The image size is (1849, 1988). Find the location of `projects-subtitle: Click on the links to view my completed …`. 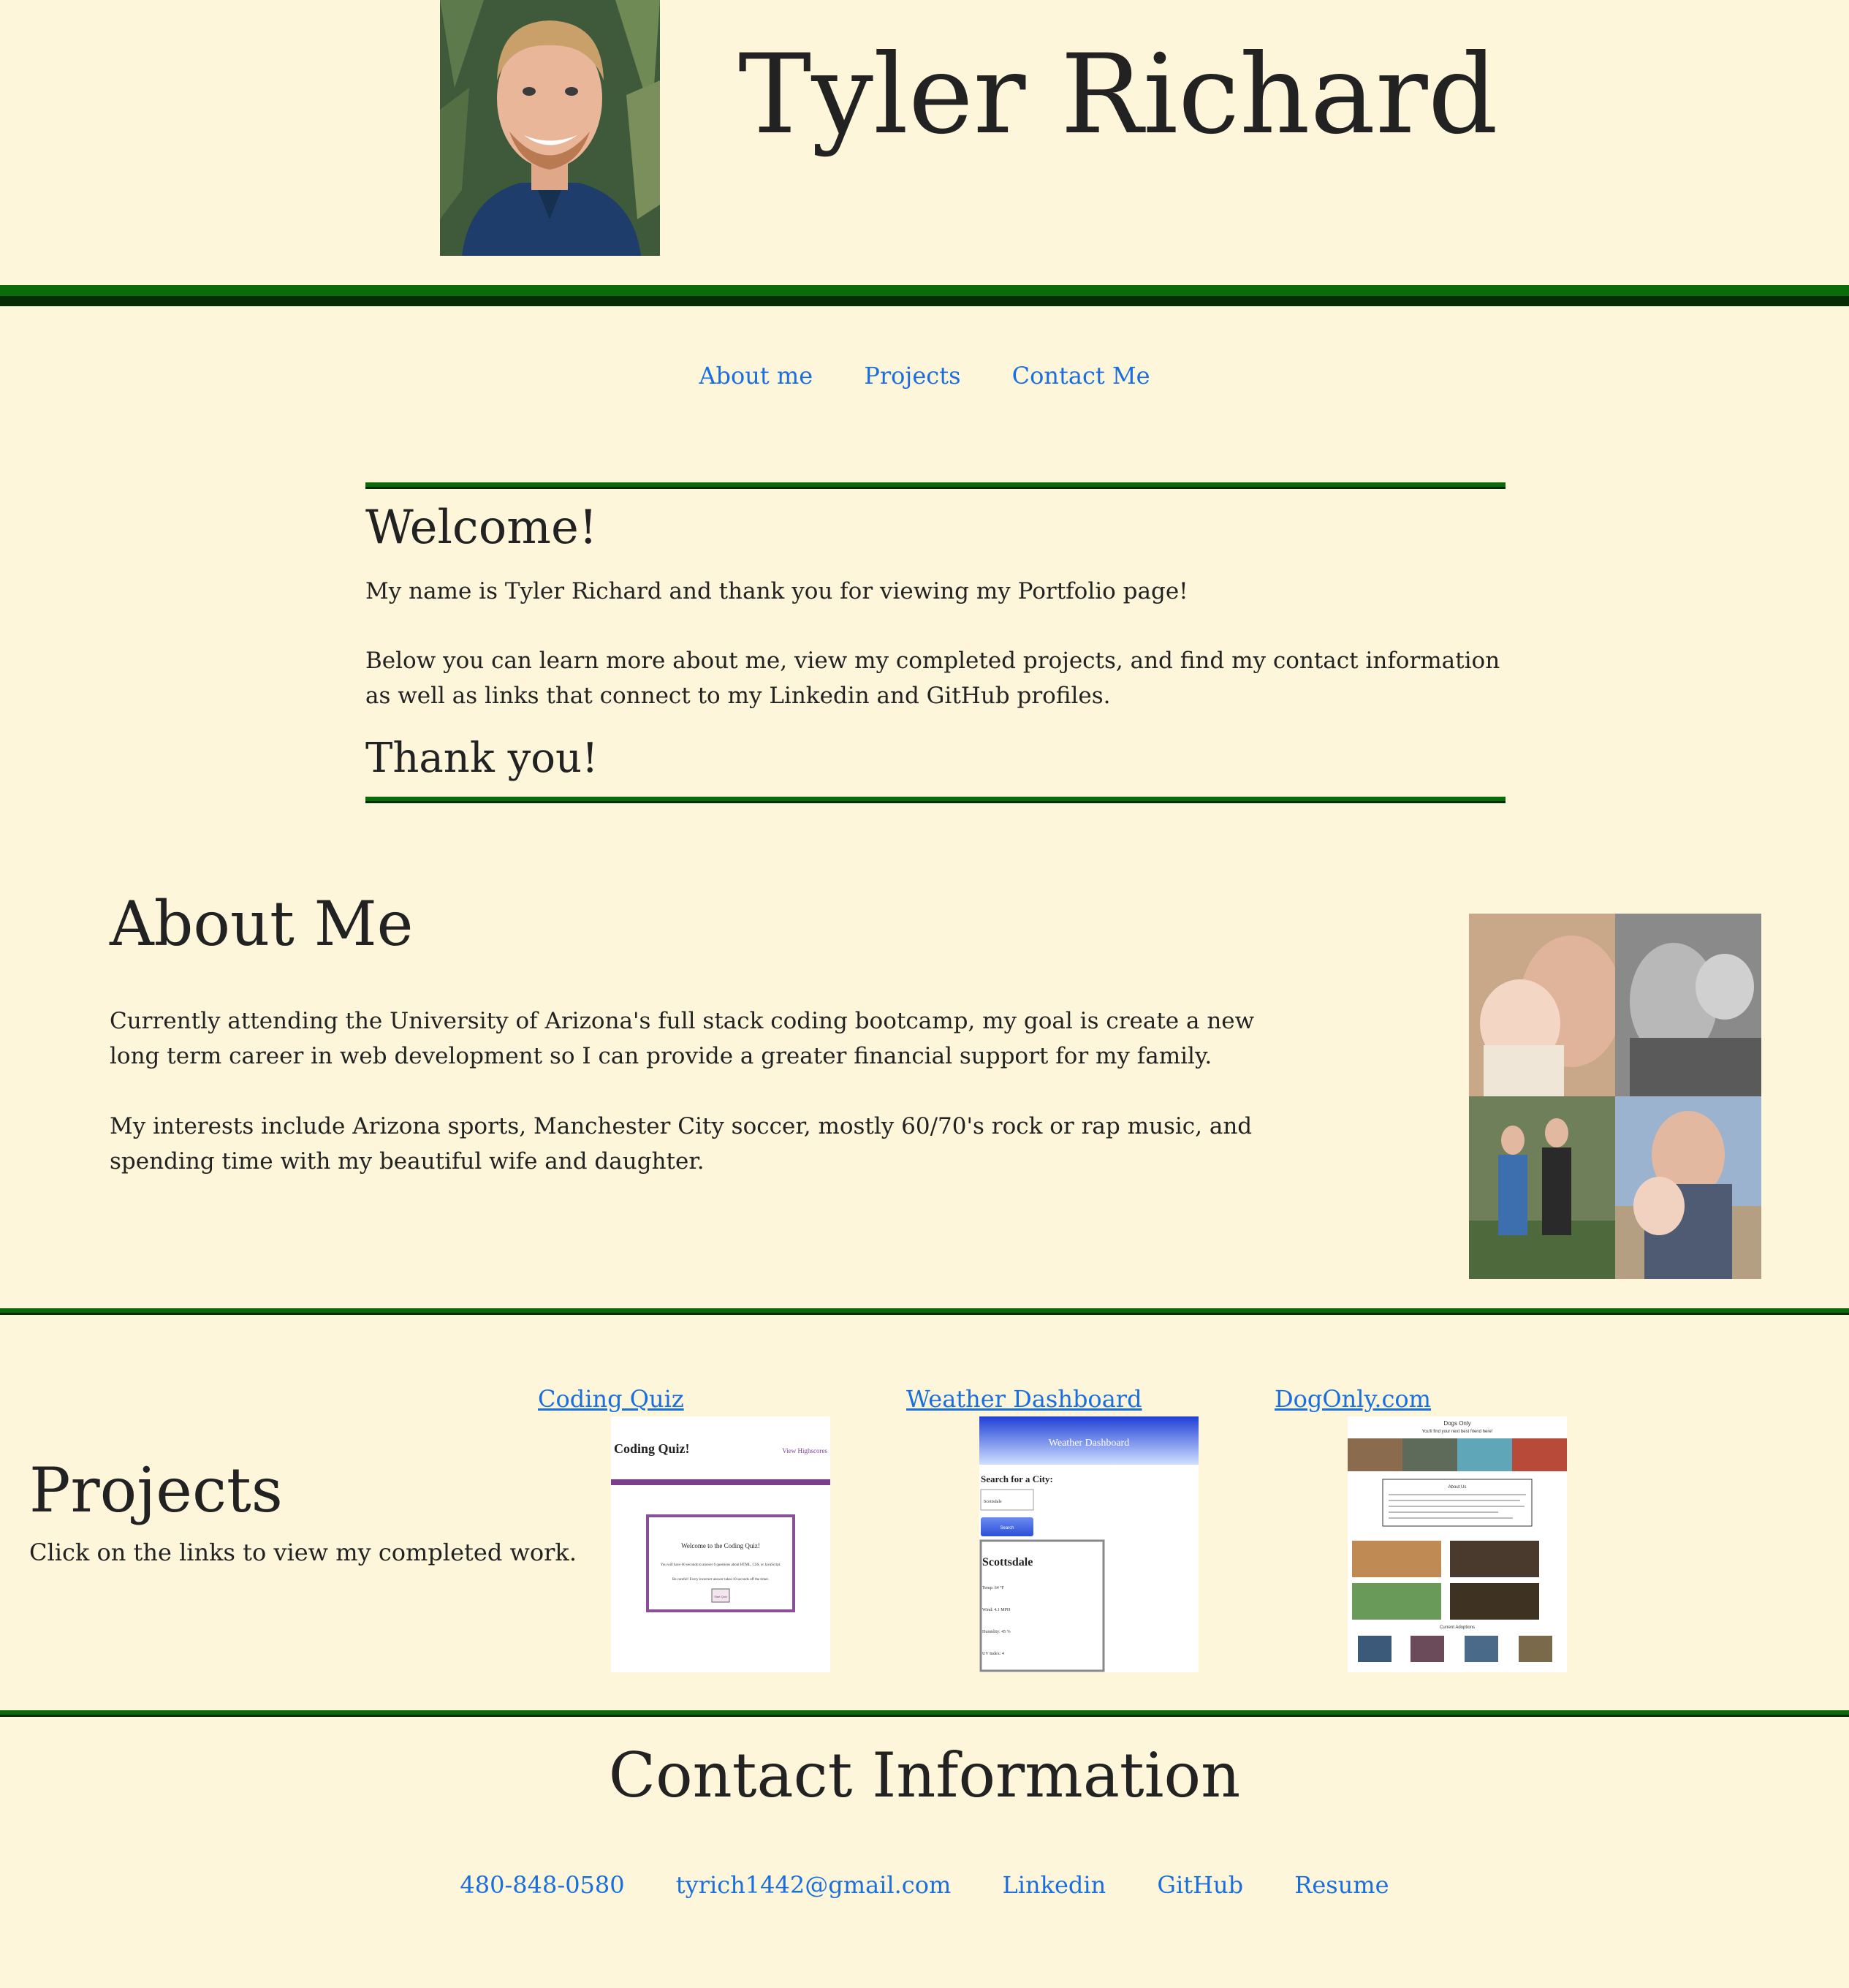

projects-subtitle: Click on the links to view my completed … is located at coordinates (303, 1552).